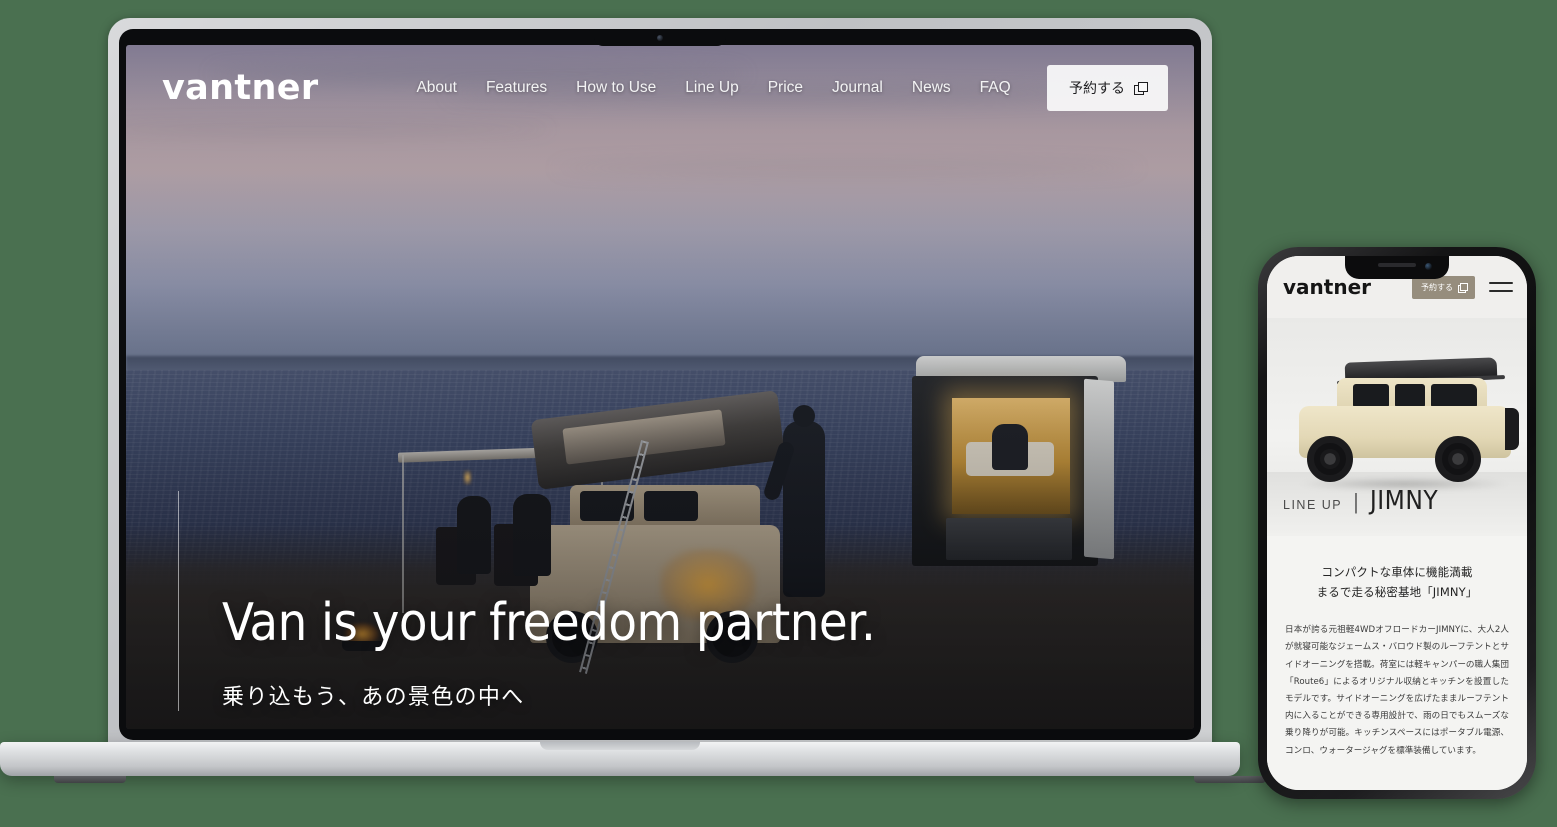 The width and height of the screenshot is (1557, 827). I want to click on laptop-base-notch, so click(620, 746).